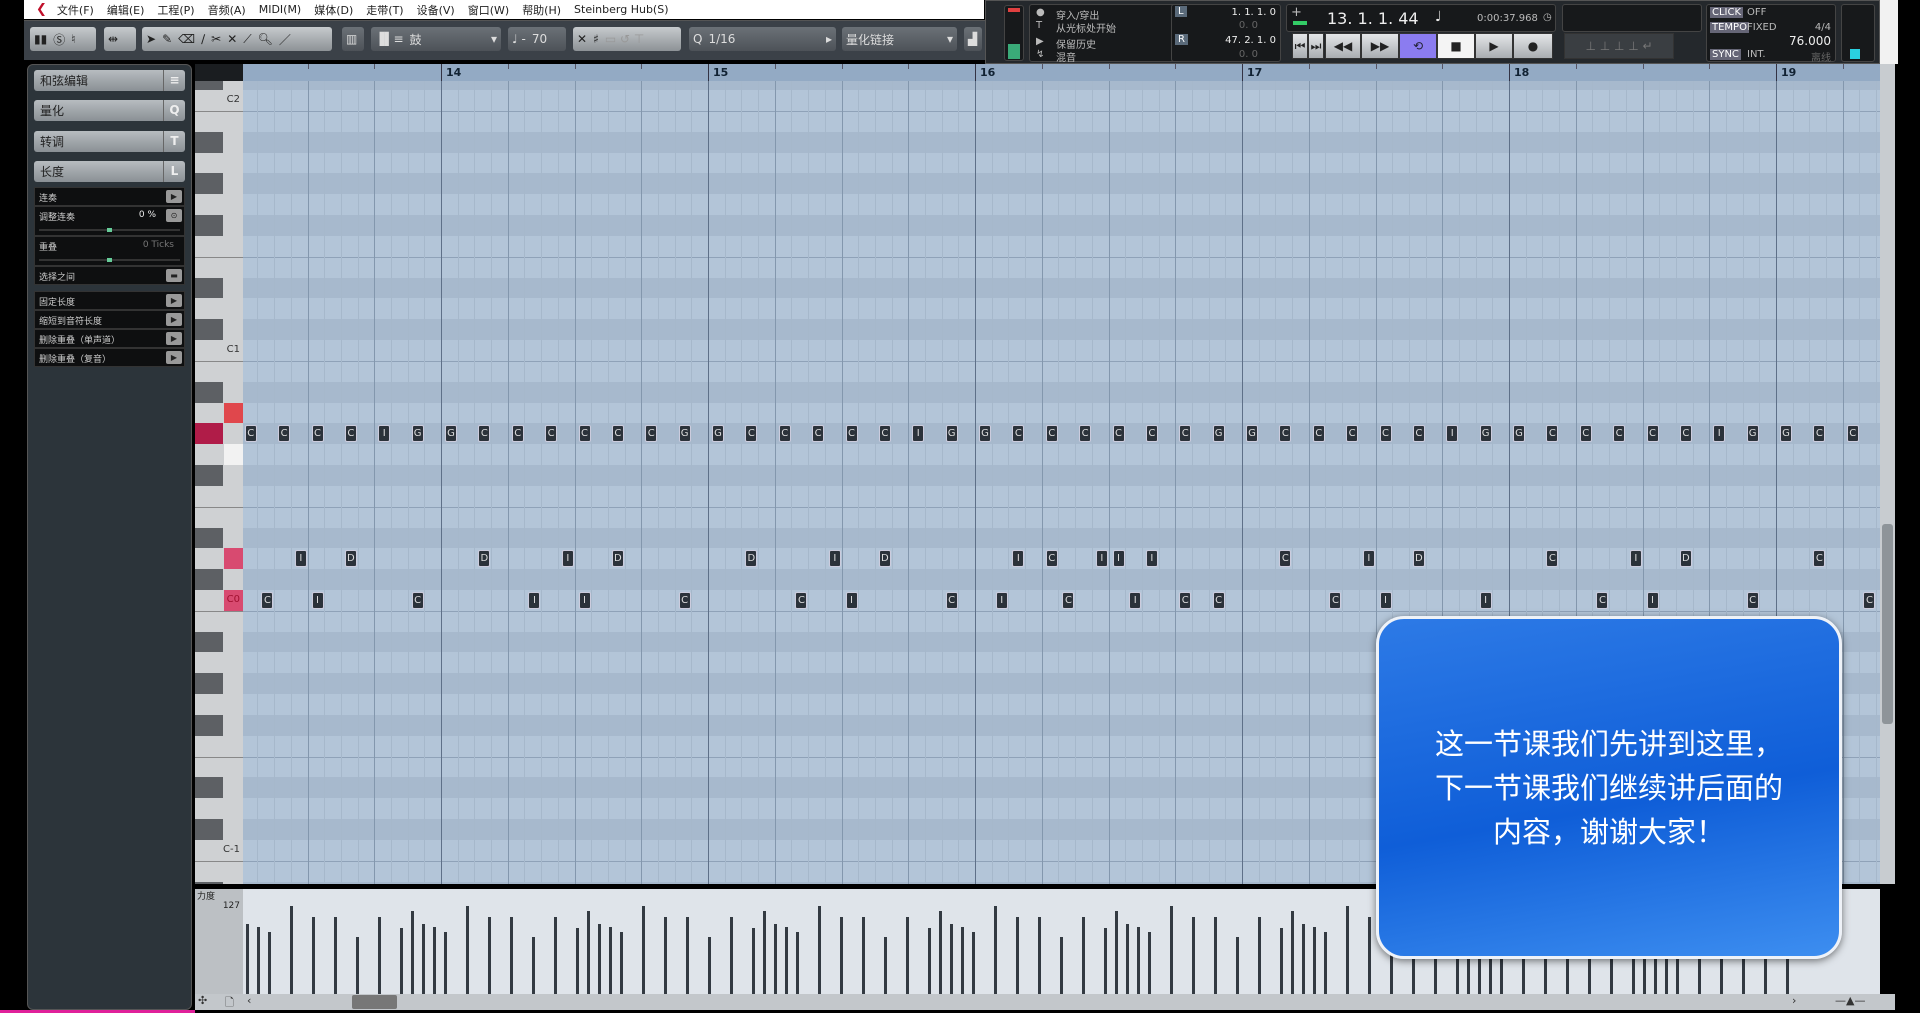 This screenshot has width=1920, height=1013. What do you see at coordinates (537, 39) in the screenshot?
I see `insert-velocity-field: ♩ - 70` at bounding box center [537, 39].